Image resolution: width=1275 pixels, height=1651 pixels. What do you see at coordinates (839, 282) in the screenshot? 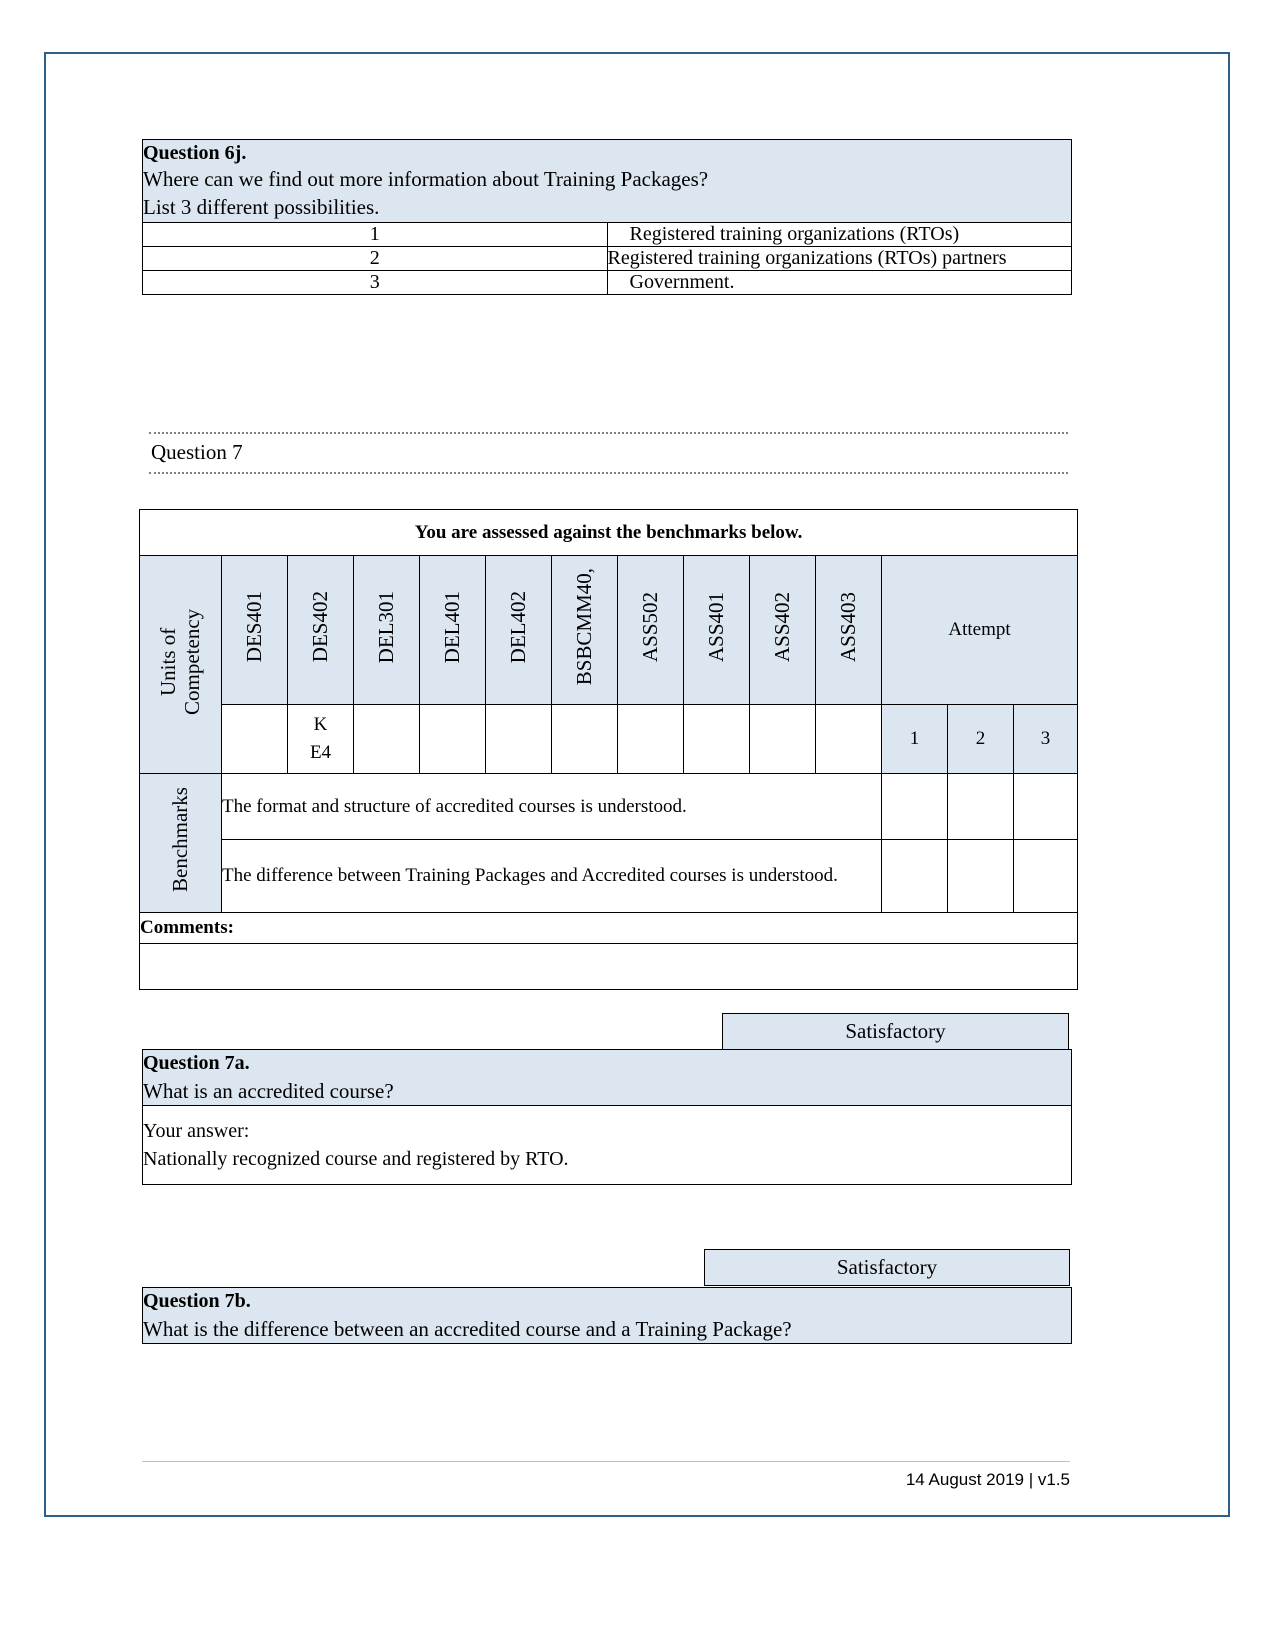
I see `question-6j-row-answer: Government.` at bounding box center [839, 282].